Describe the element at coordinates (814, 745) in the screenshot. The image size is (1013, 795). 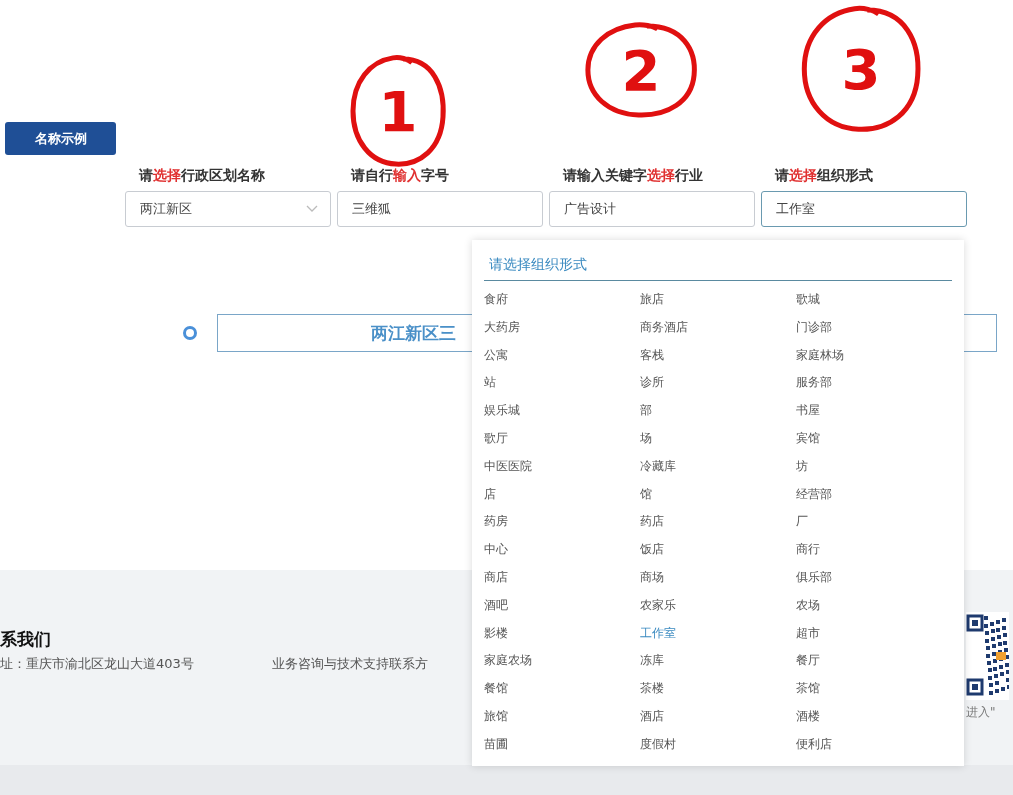
I see `option-item: 便利店` at that location.